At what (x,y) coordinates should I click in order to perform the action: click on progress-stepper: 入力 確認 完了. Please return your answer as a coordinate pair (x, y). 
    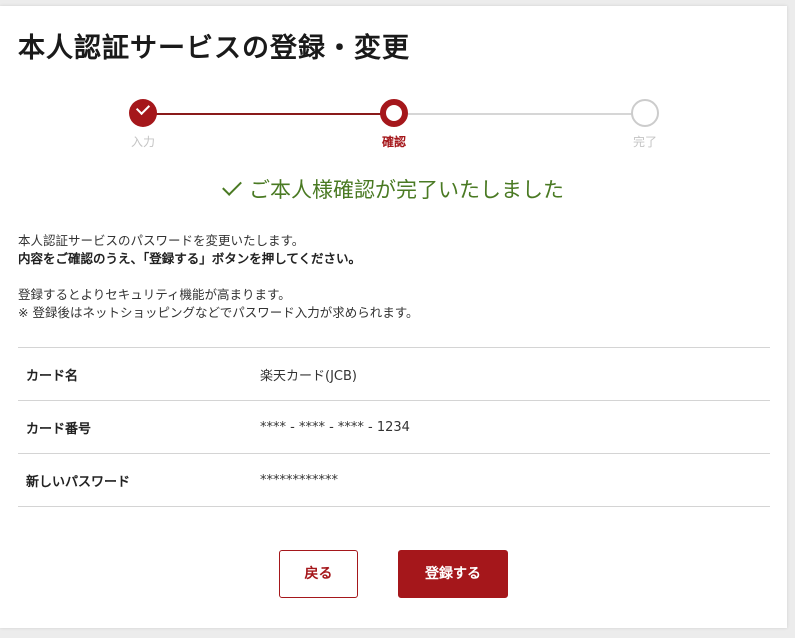
    Looking at the image, I should click on (393, 126).